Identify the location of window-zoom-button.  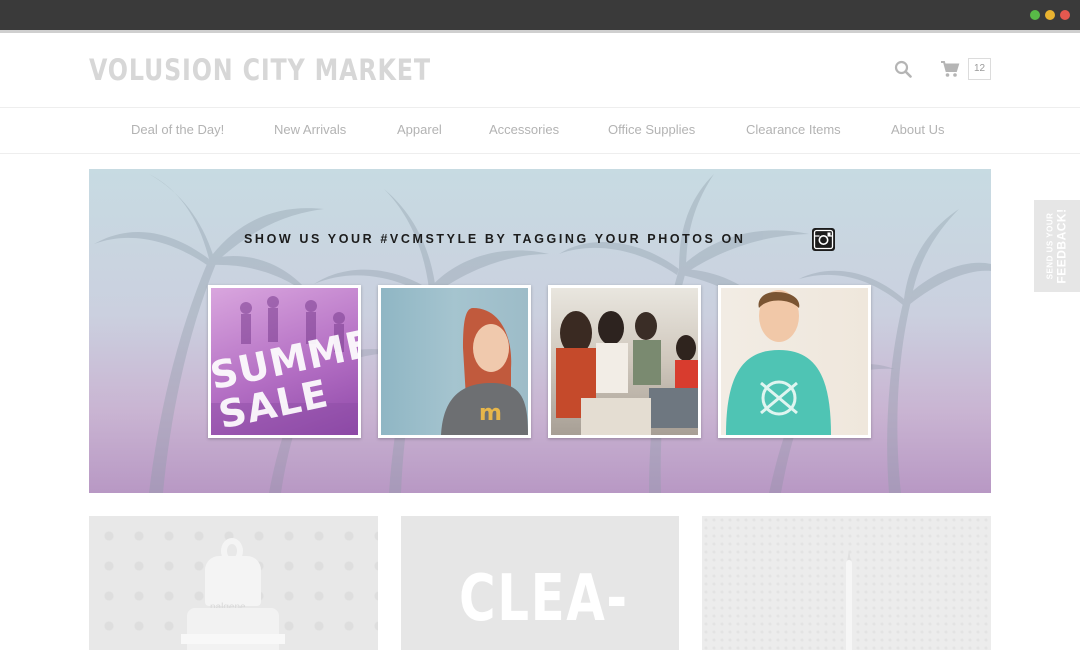
(1050, 15).